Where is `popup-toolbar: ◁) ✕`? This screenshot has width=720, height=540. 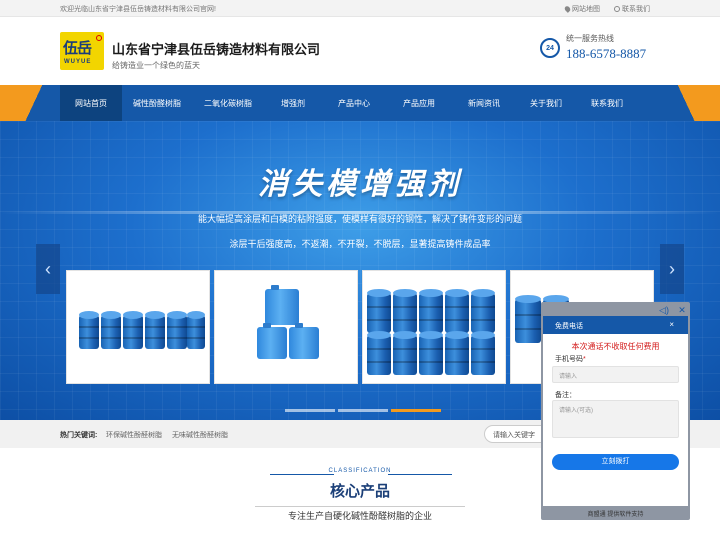 popup-toolbar: ◁) ✕ is located at coordinates (673, 310).